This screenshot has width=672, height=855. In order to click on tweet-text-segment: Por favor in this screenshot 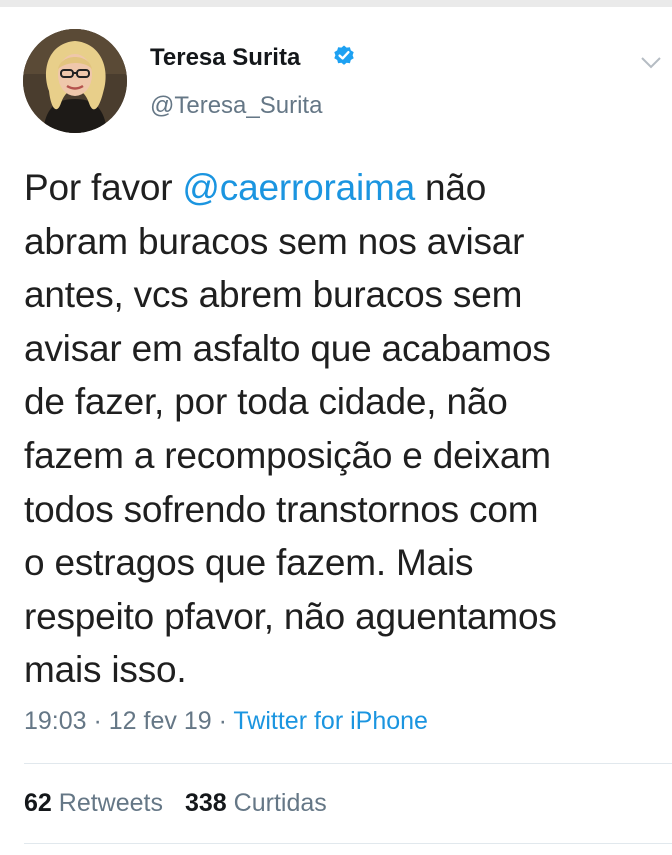, I will do `click(103, 187)`.